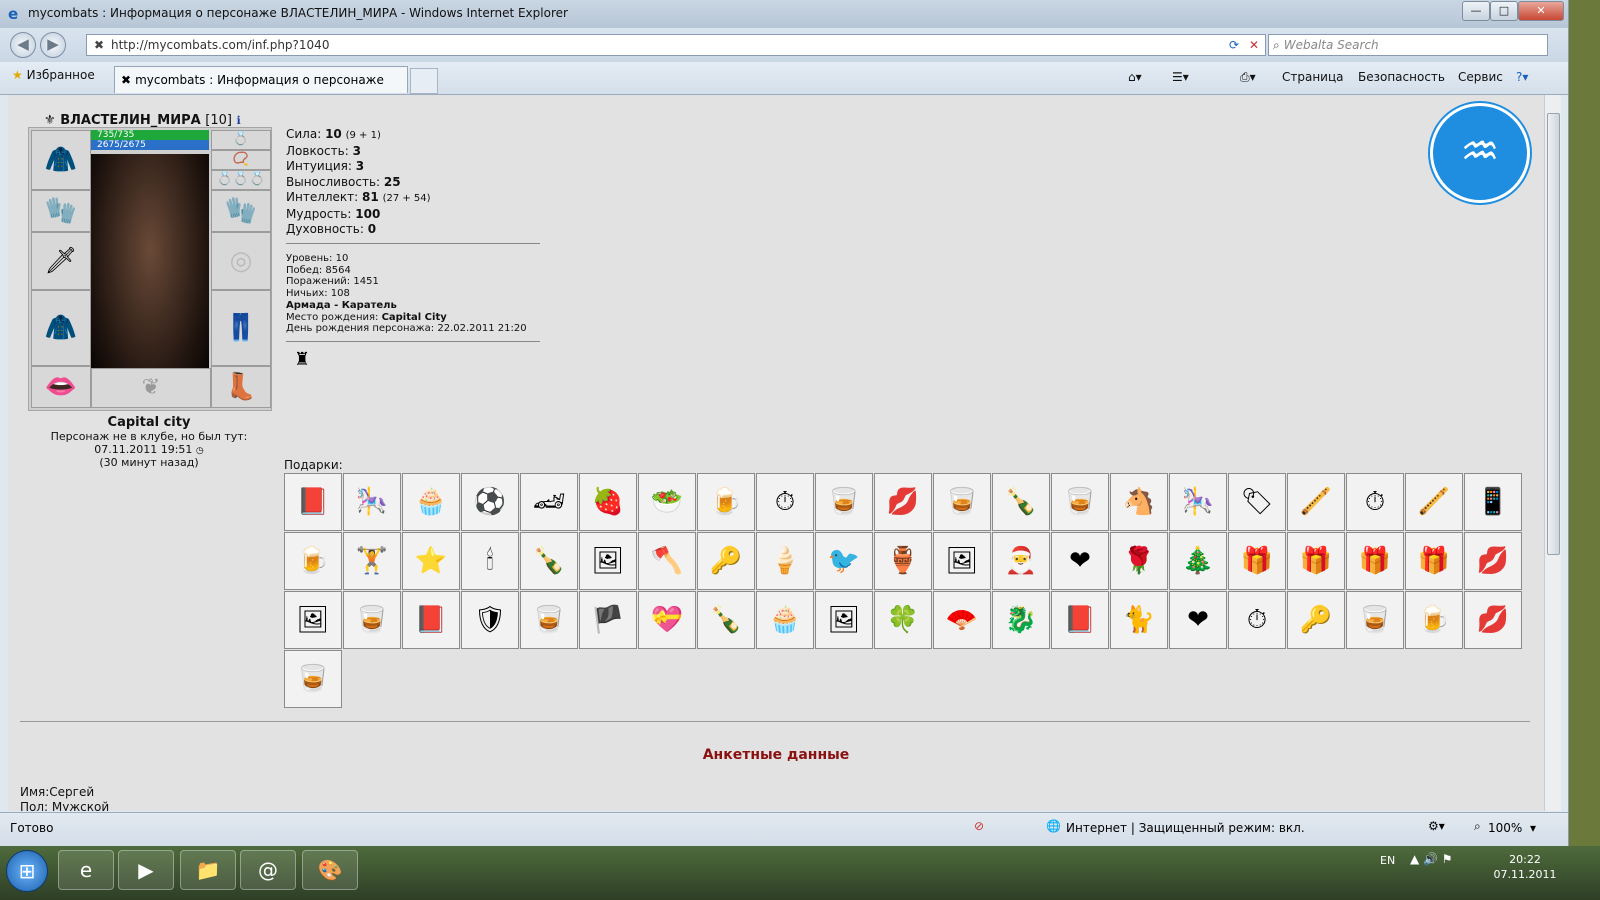  Describe the element at coordinates (667, 620) in the screenshot. I see `gift-item: 💝` at that location.